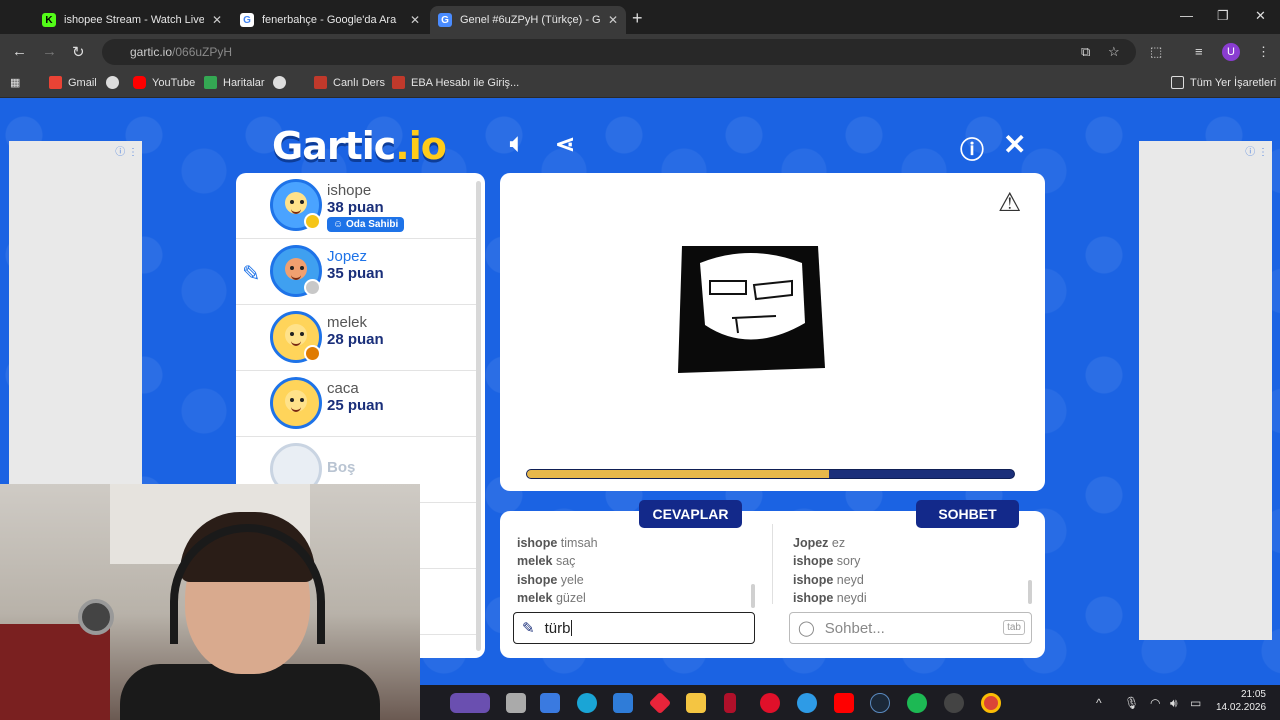  I want to click on bookmark-maps: Haritalar, so click(234, 82).